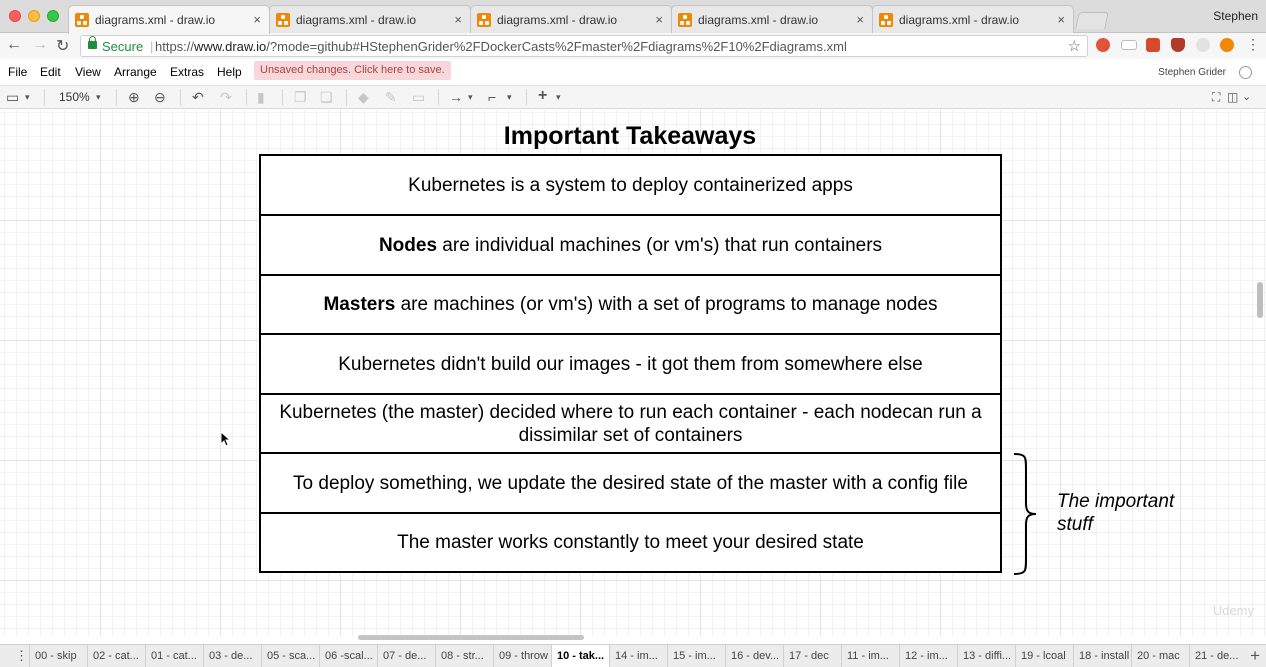 This screenshot has height=667, width=1266. What do you see at coordinates (1246, 96) in the screenshot?
I see `collapse-chevron-icon: ⌄` at bounding box center [1246, 96].